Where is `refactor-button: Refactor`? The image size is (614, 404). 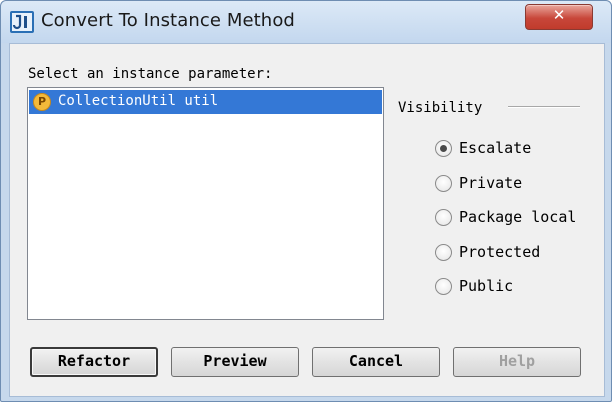
refactor-button: Refactor is located at coordinates (94, 362).